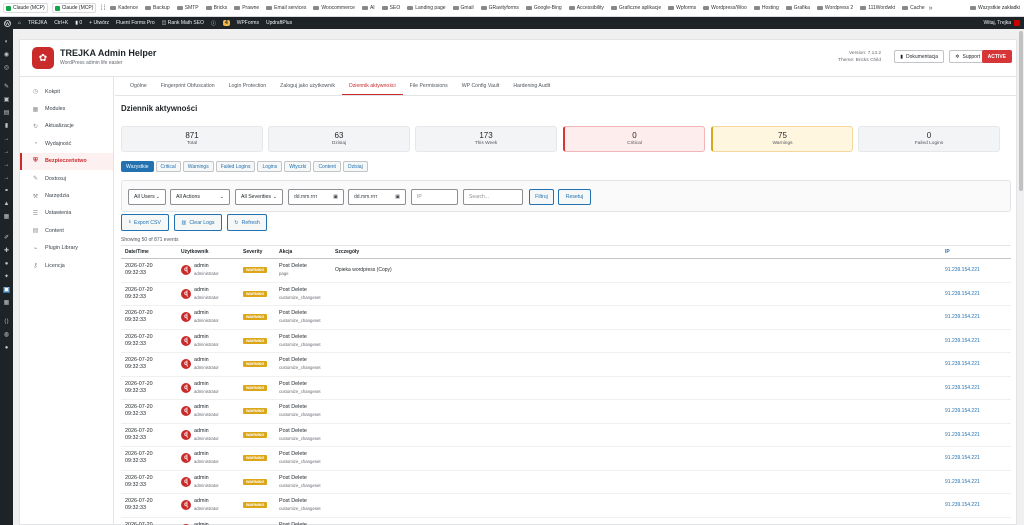 This screenshot has width=1024, height=525. Describe the element at coordinates (6, 204) in the screenshot. I see `analytics-menu-icon: ▲` at that location.